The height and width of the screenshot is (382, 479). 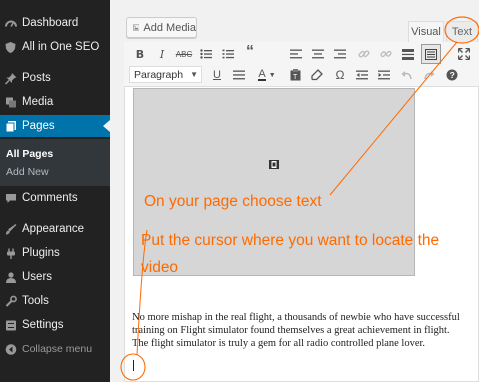 I want to click on submenu-item-all-pages: All Pages, so click(x=29, y=154).